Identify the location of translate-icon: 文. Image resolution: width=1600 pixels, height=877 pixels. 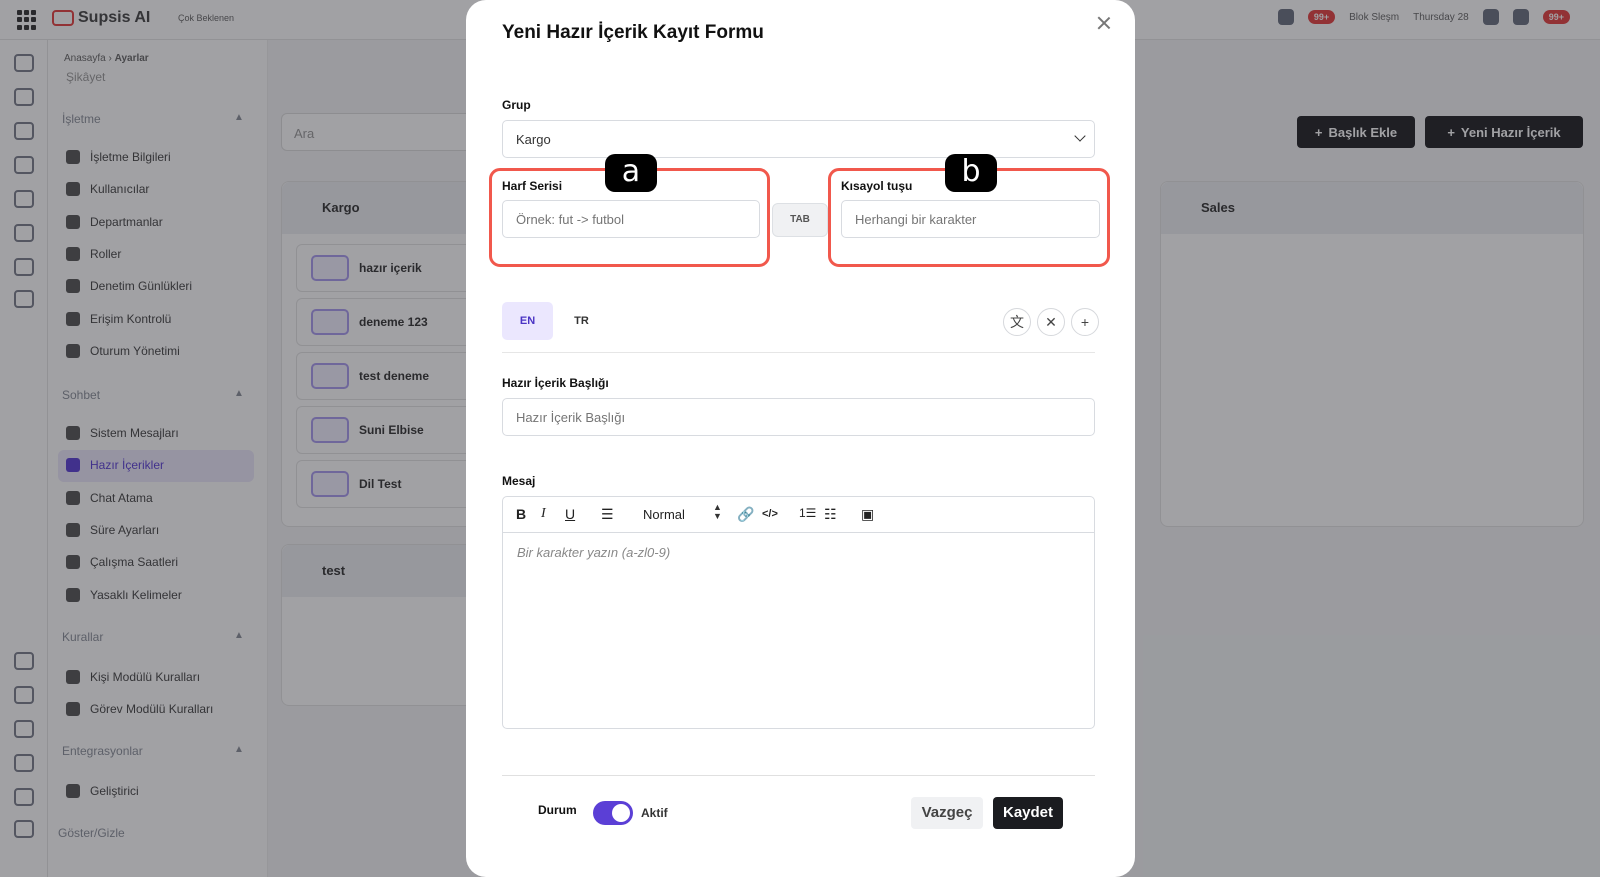
(1017, 322).